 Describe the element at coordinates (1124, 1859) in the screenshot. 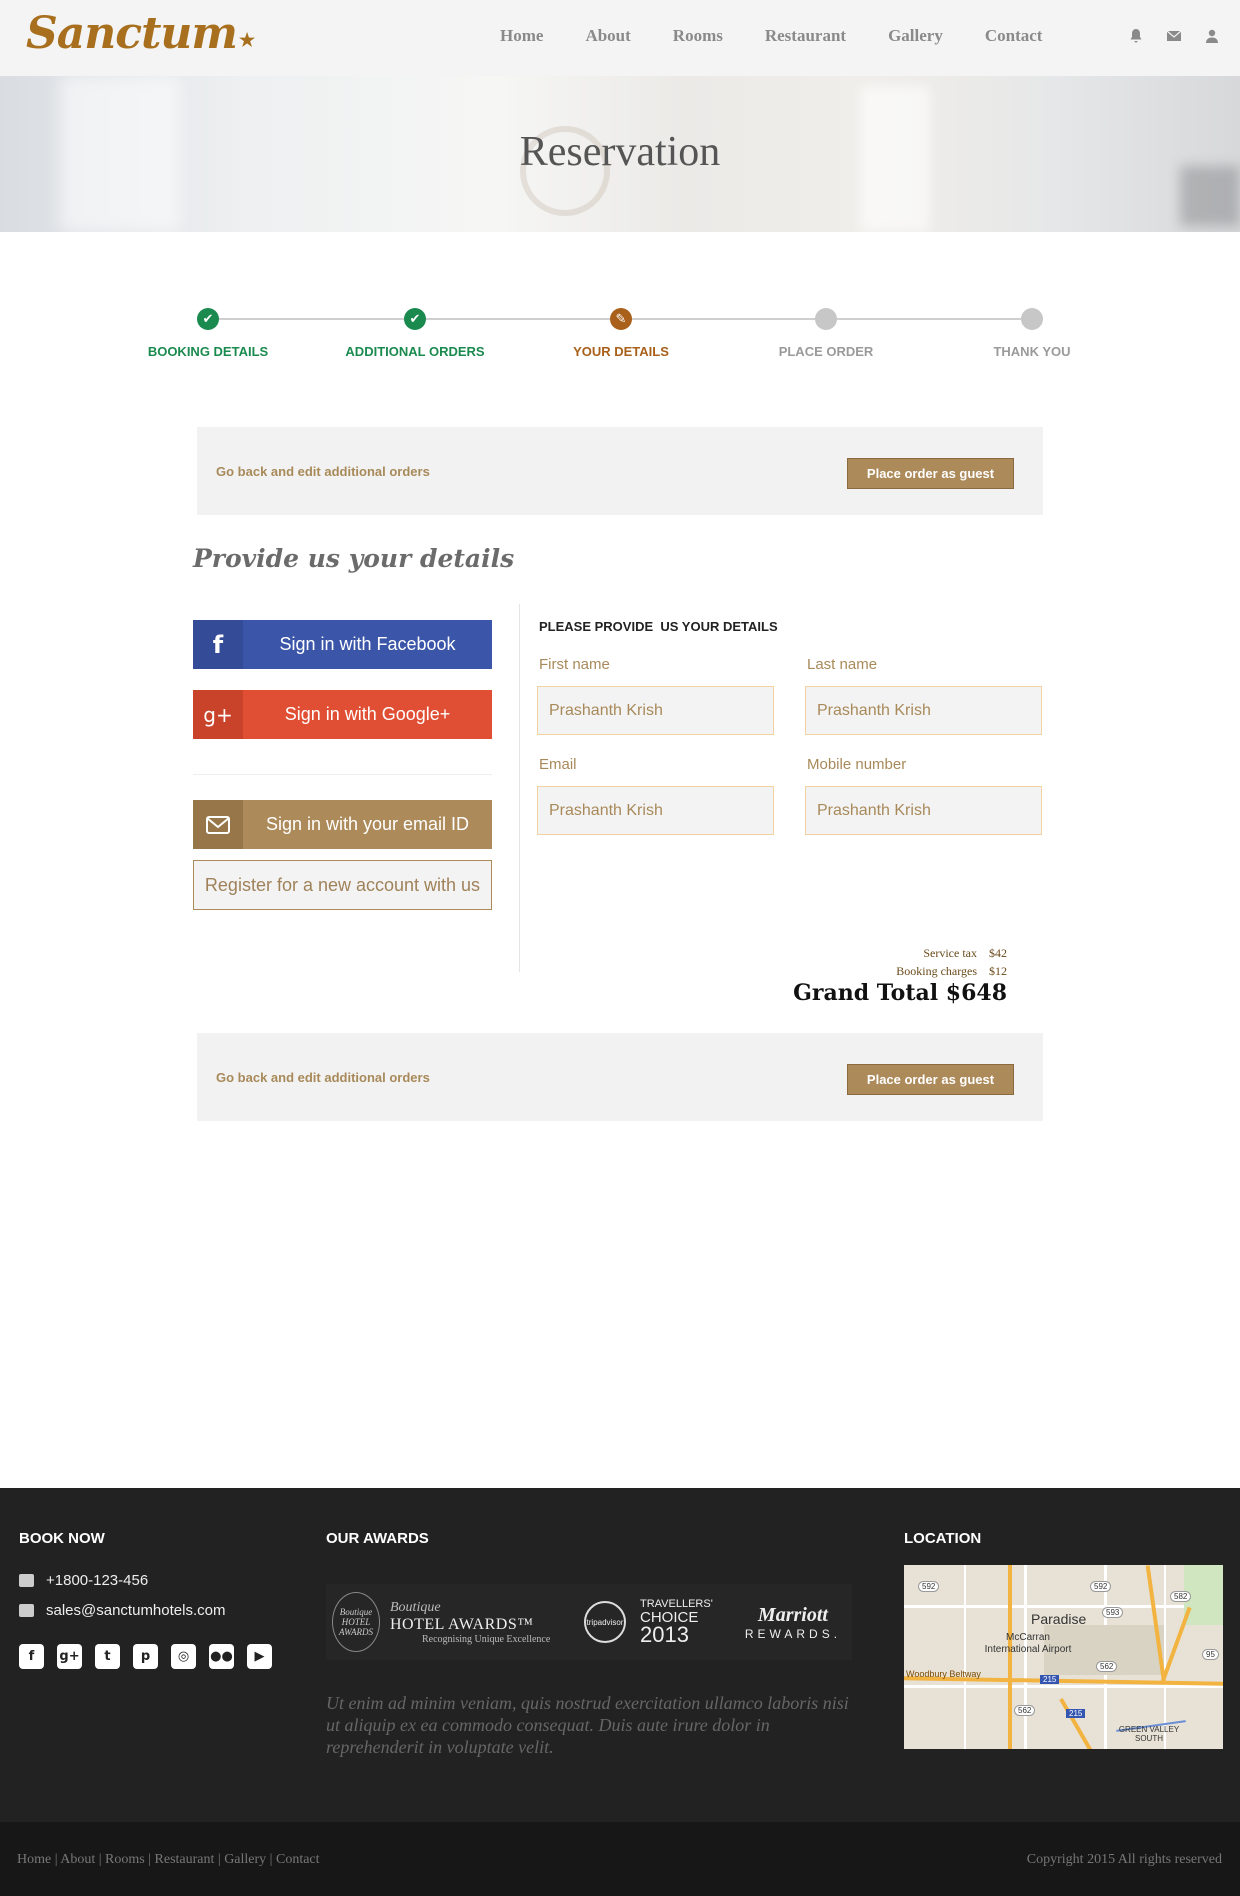

I see `copyright: Copyright 2015 All rights reserved` at that location.